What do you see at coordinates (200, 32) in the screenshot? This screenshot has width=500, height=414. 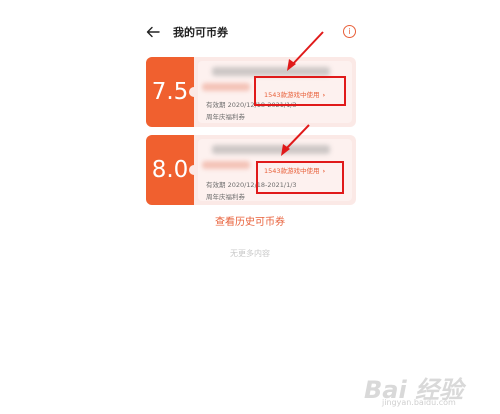 I see `page-title: 我的可币券` at bounding box center [200, 32].